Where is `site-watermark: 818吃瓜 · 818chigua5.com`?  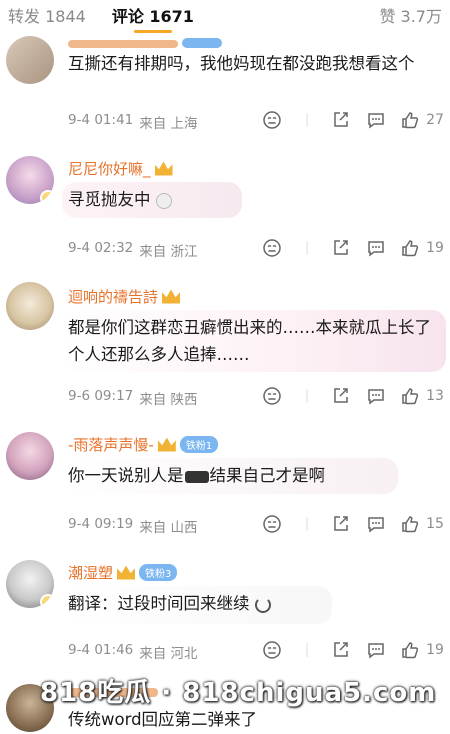
site-watermark: 818吃瓜 · 818chigua5.com is located at coordinates (238, 693).